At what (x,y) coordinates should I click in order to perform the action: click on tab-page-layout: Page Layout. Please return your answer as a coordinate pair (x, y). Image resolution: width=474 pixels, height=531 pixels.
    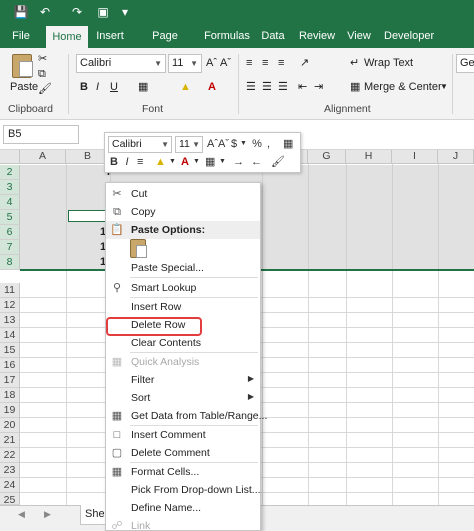
    Looking at the image, I should click on (165, 45).